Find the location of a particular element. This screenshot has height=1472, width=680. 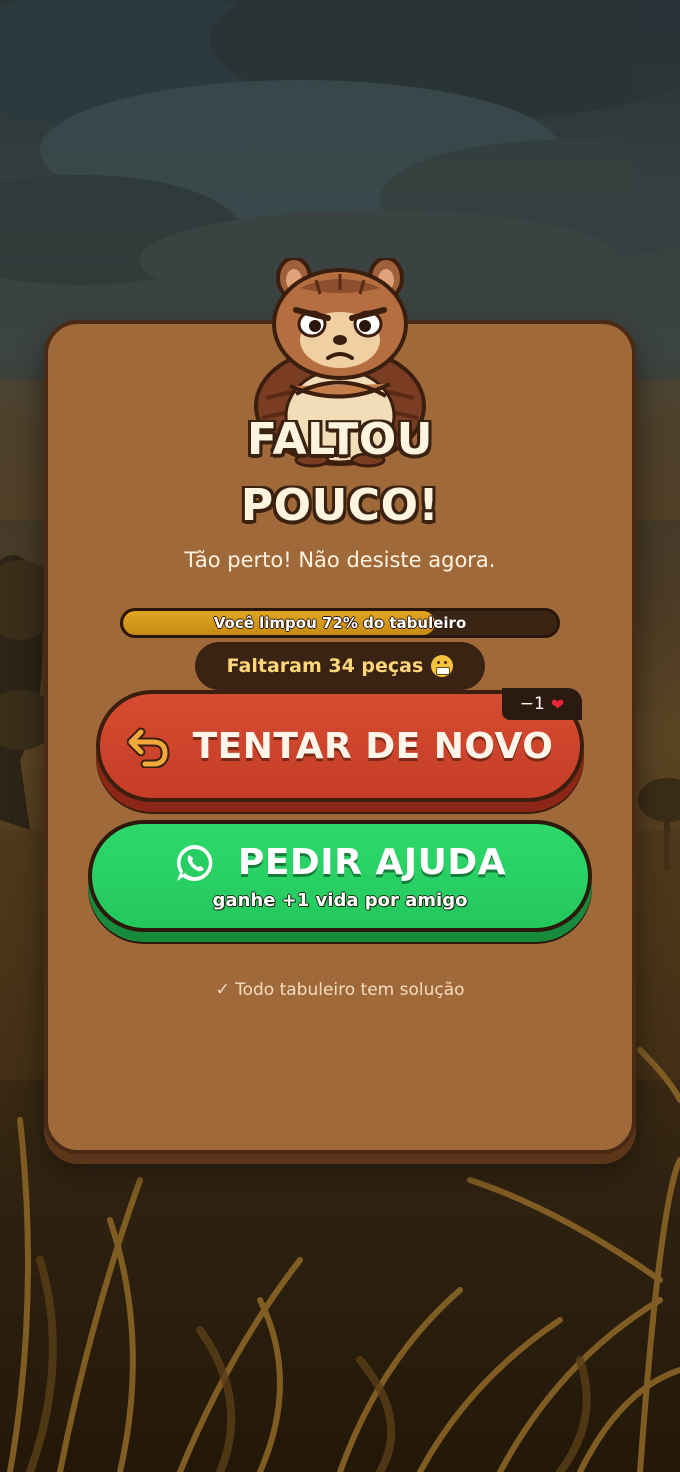

undo-arrow-icon is located at coordinates (148, 746).